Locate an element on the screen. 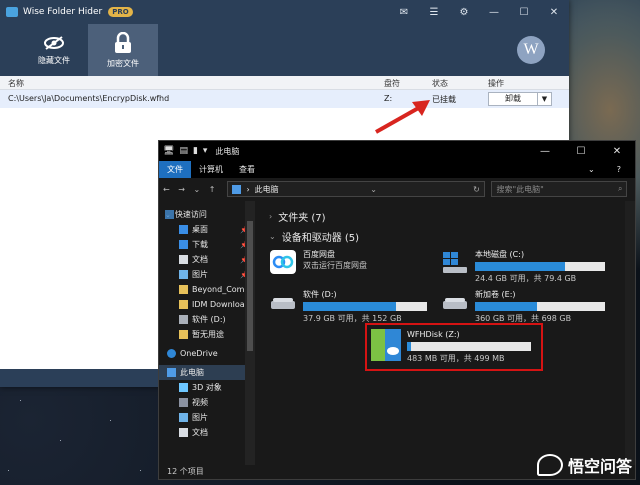 Image resolution: width=640 pixels, height=485 pixels. wukong-logo-icon is located at coordinates (549, 465).